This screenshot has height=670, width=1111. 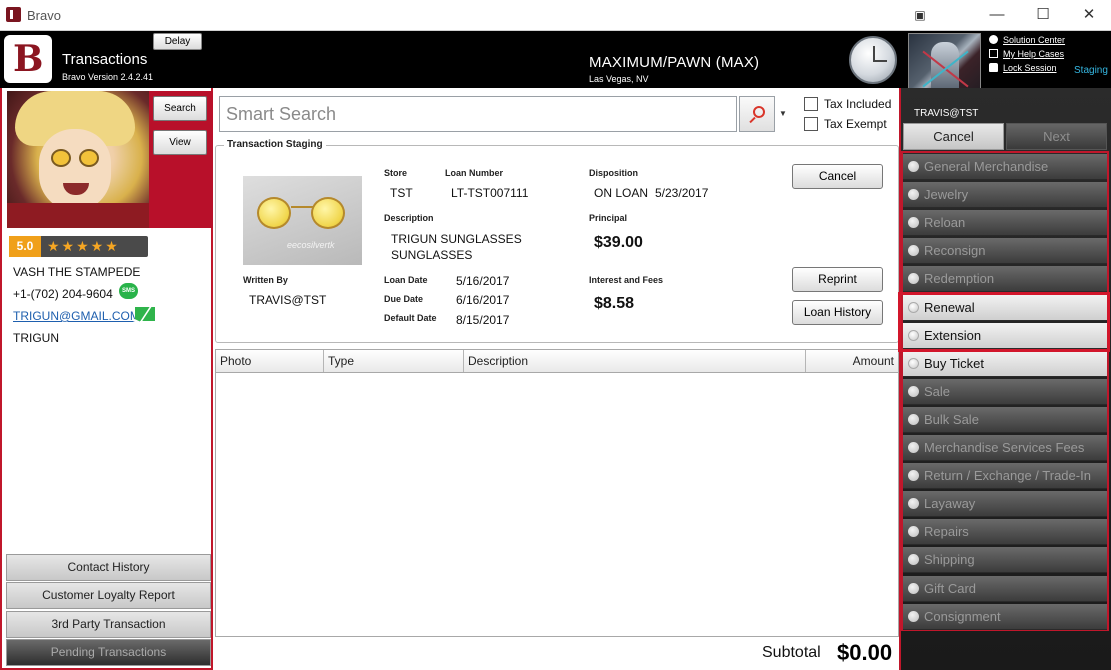 What do you see at coordinates (1005, 560) in the screenshot?
I see `menu-item-shipping: Shipping` at bounding box center [1005, 560].